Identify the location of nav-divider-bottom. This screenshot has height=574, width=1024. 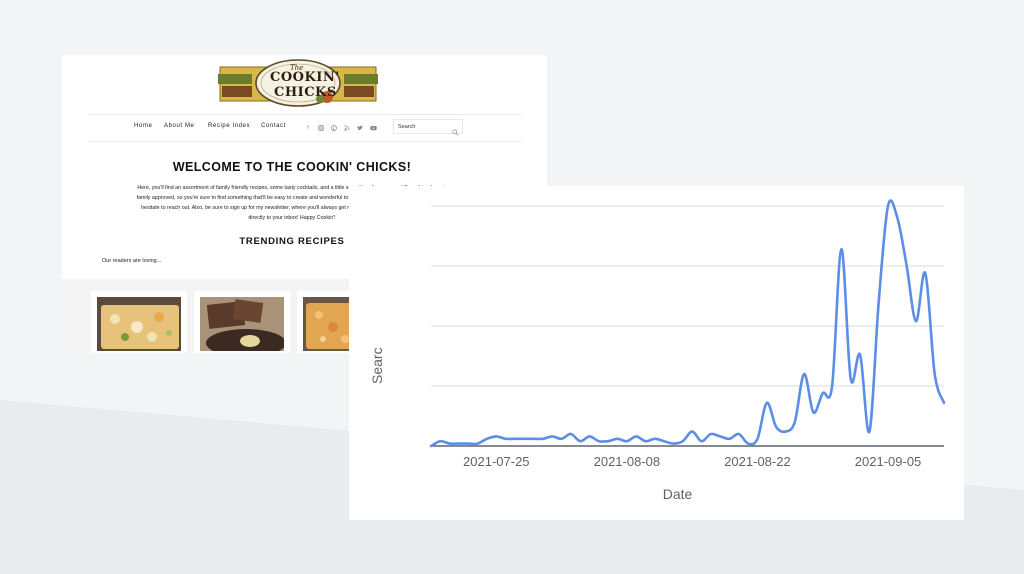
(306, 141).